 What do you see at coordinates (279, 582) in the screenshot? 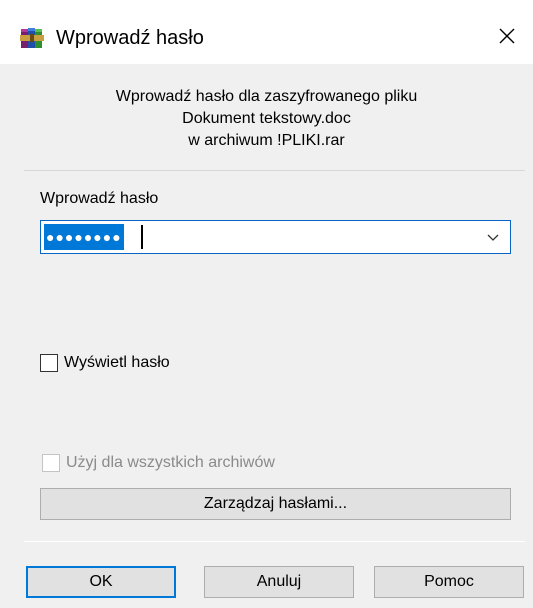
I see `cancel-button: Anuluj` at bounding box center [279, 582].